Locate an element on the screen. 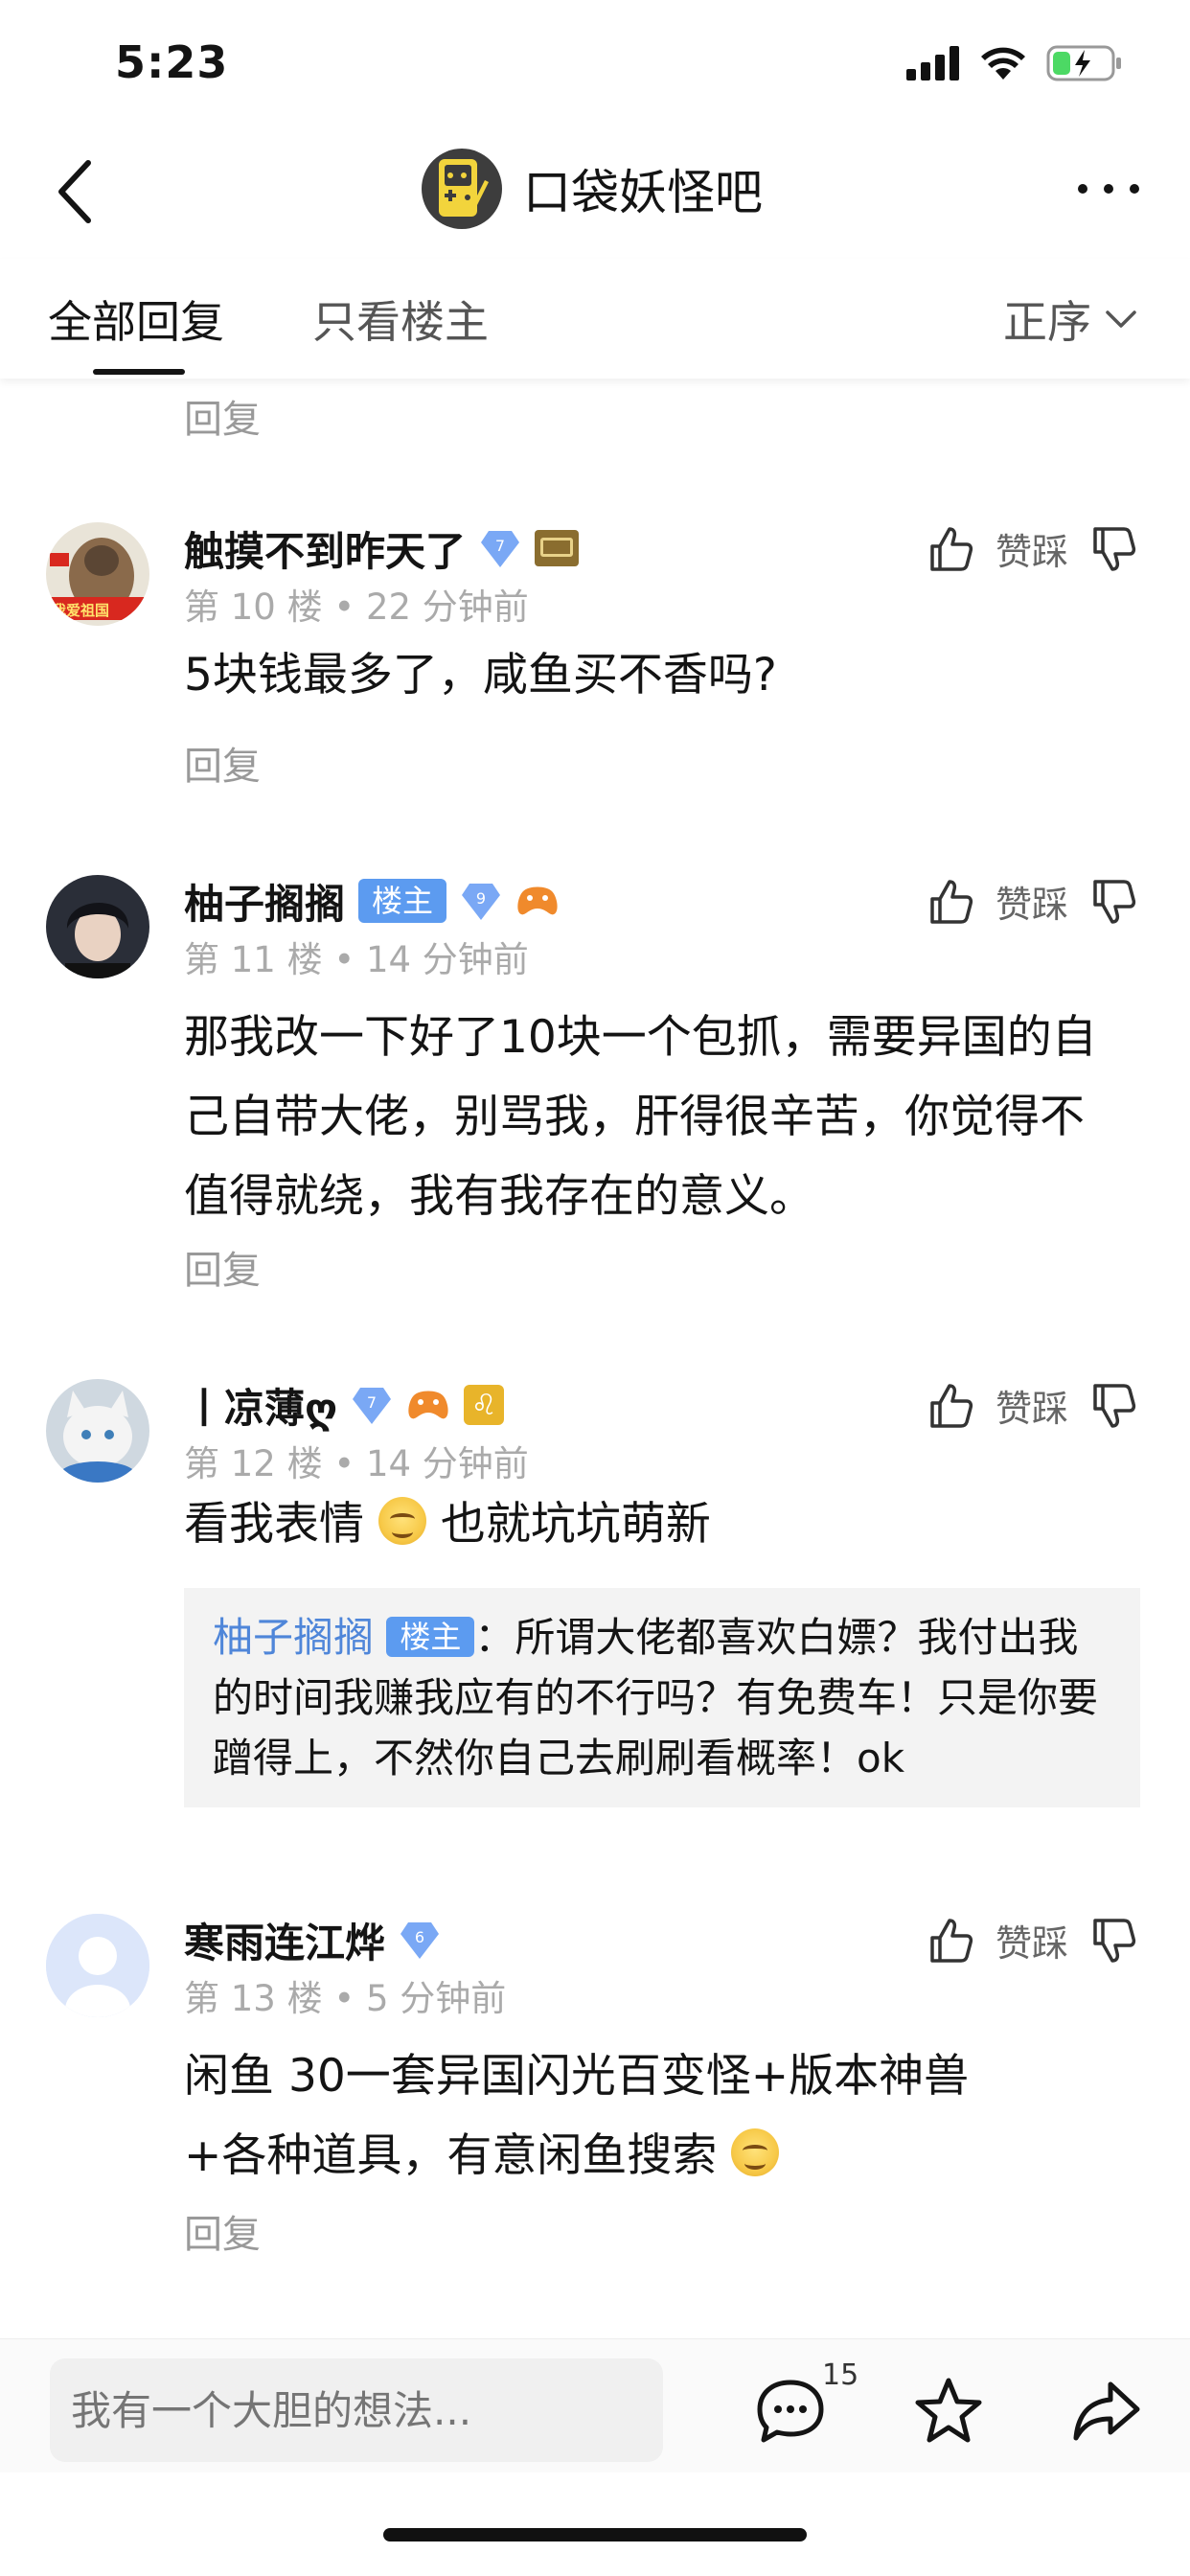 The width and height of the screenshot is (1190, 2576). level-badge: 6 is located at coordinates (420, 1940).